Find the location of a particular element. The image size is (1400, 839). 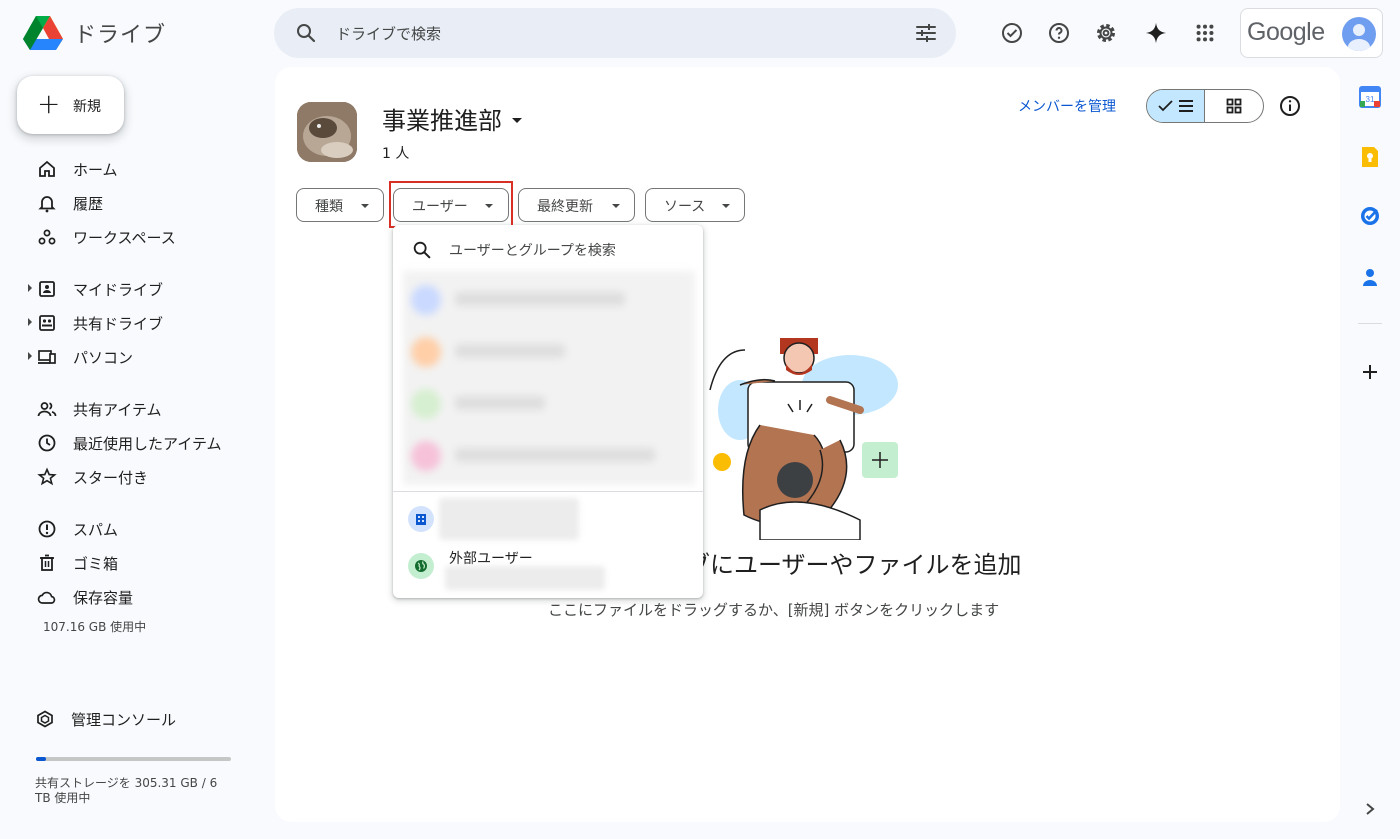

admin-console-icon is located at coordinates (45, 719).